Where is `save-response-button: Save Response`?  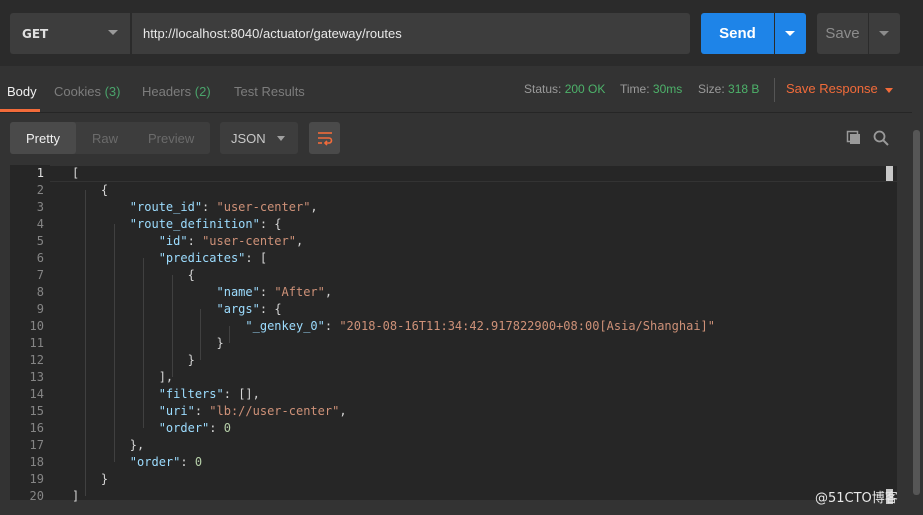
save-response-button: Save Response is located at coordinates (832, 88).